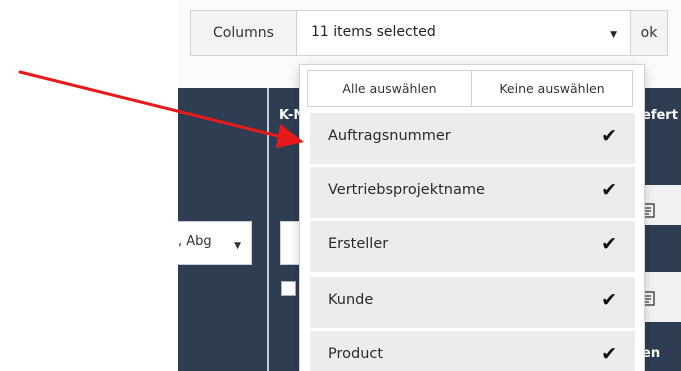 This screenshot has height=371, width=681. I want to click on dropdown-option-kunde: Kunde ✔, so click(472, 302).